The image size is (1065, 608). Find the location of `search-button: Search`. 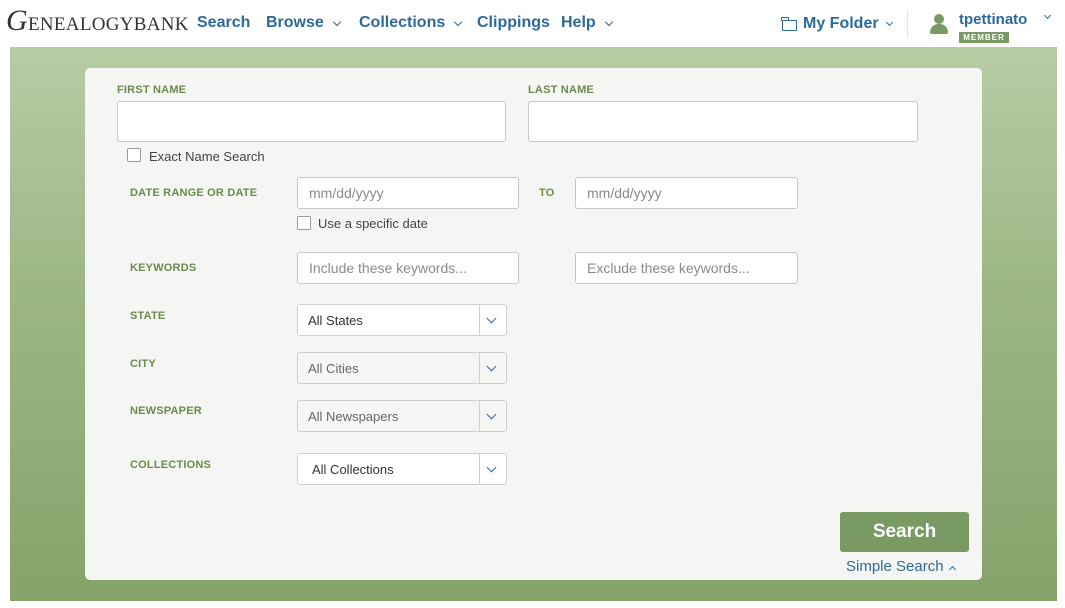

search-button: Search is located at coordinates (904, 532).